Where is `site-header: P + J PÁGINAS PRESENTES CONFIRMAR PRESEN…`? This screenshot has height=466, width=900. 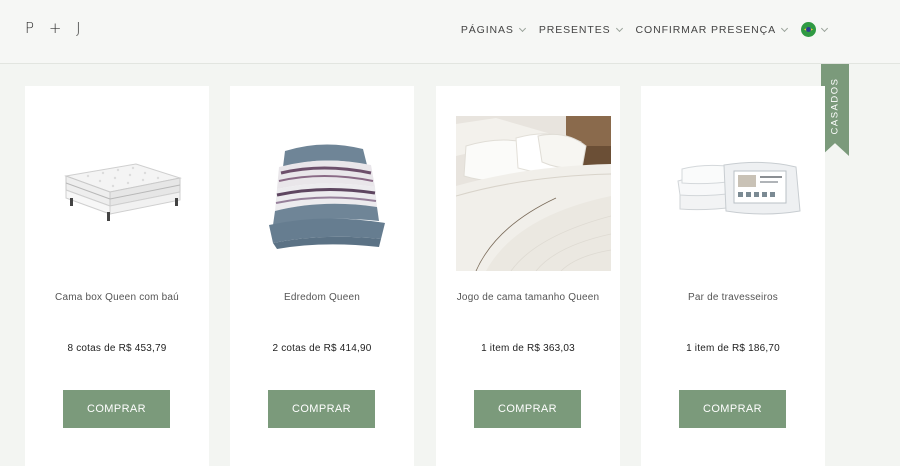
site-header: P + J PÁGINAS PRESENTES CONFIRMAR PRESEN… is located at coordinates (450, 32).